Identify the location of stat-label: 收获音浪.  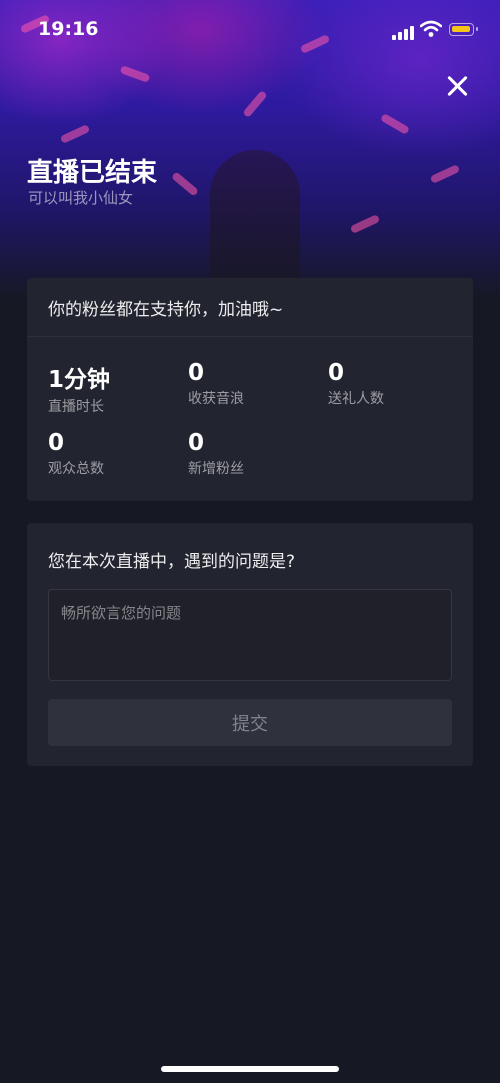
(216, 399).